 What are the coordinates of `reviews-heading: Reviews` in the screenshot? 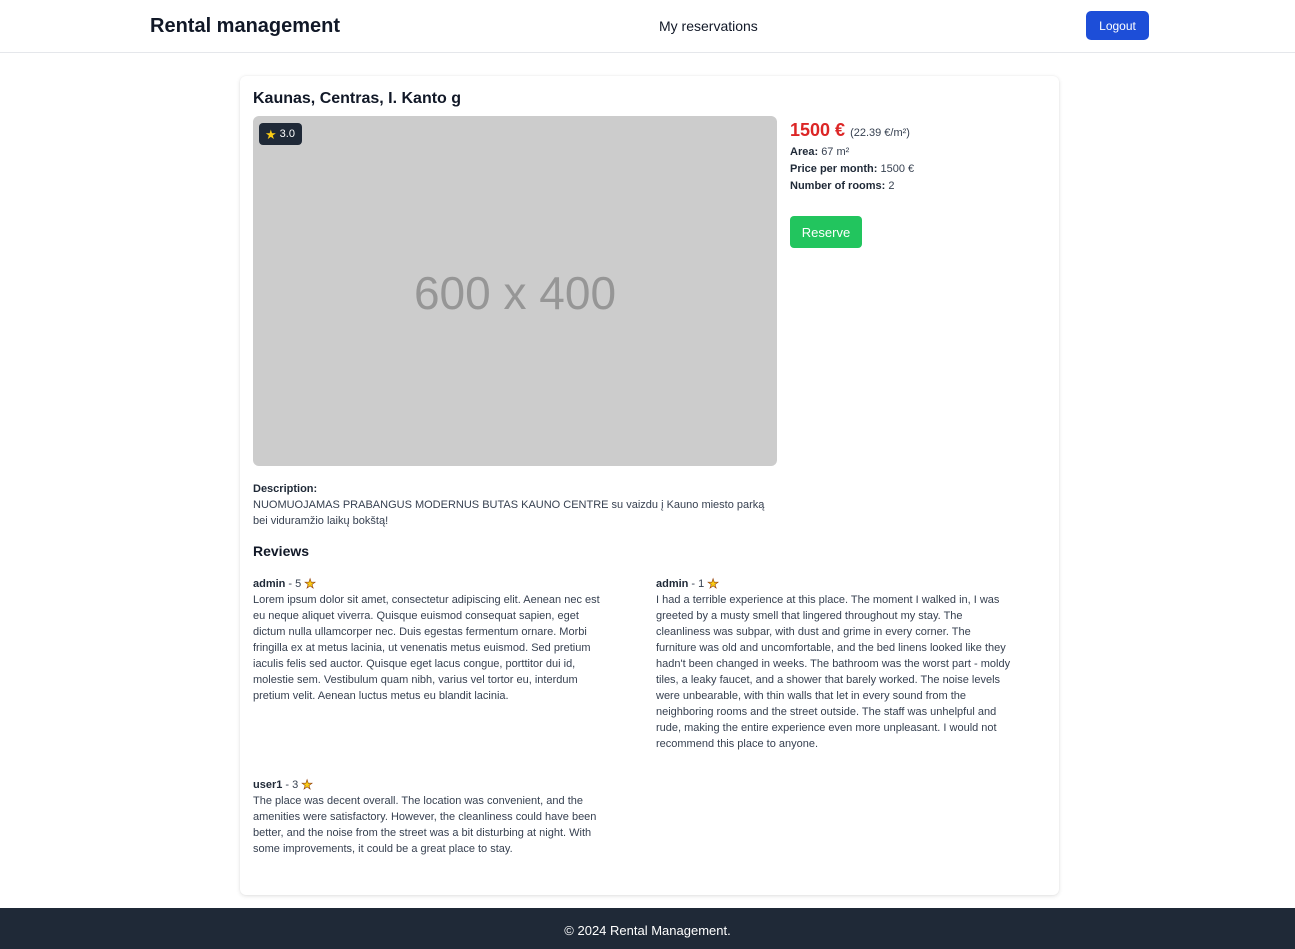 It's located at (281, 551).